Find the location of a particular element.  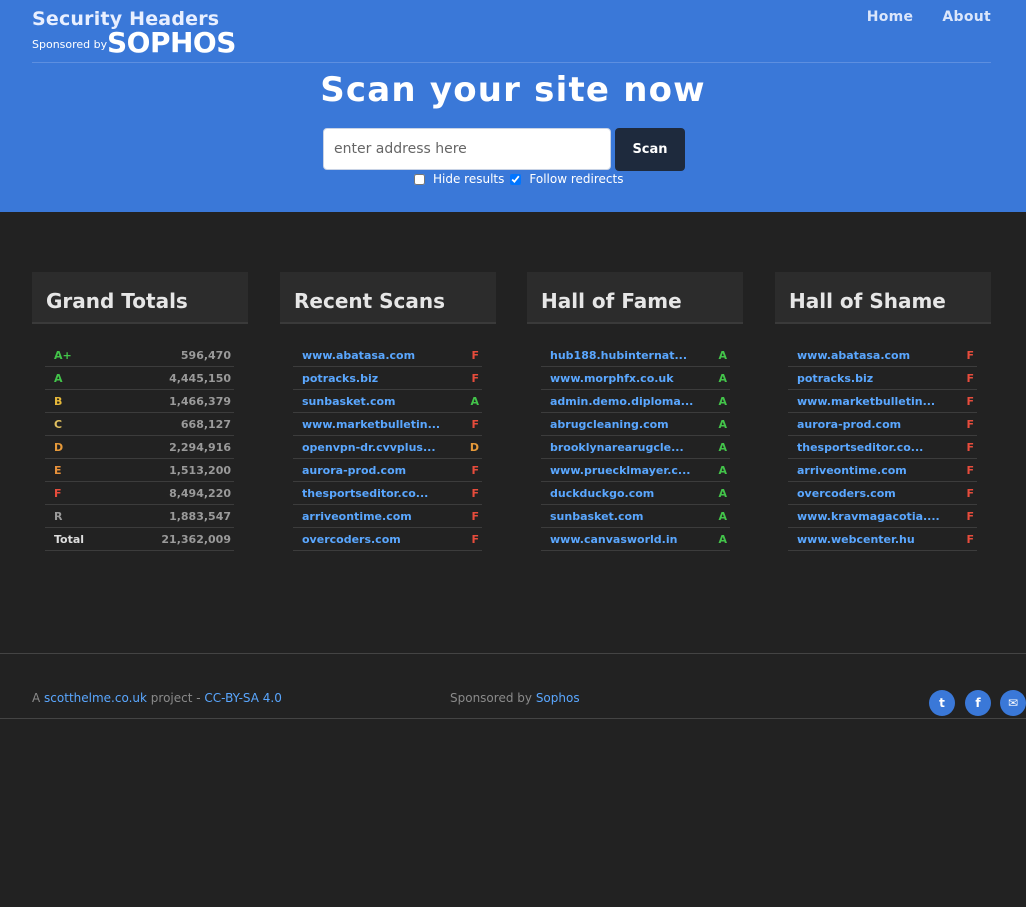

email-icon: ✉ is located at coordinates (1013, 703).